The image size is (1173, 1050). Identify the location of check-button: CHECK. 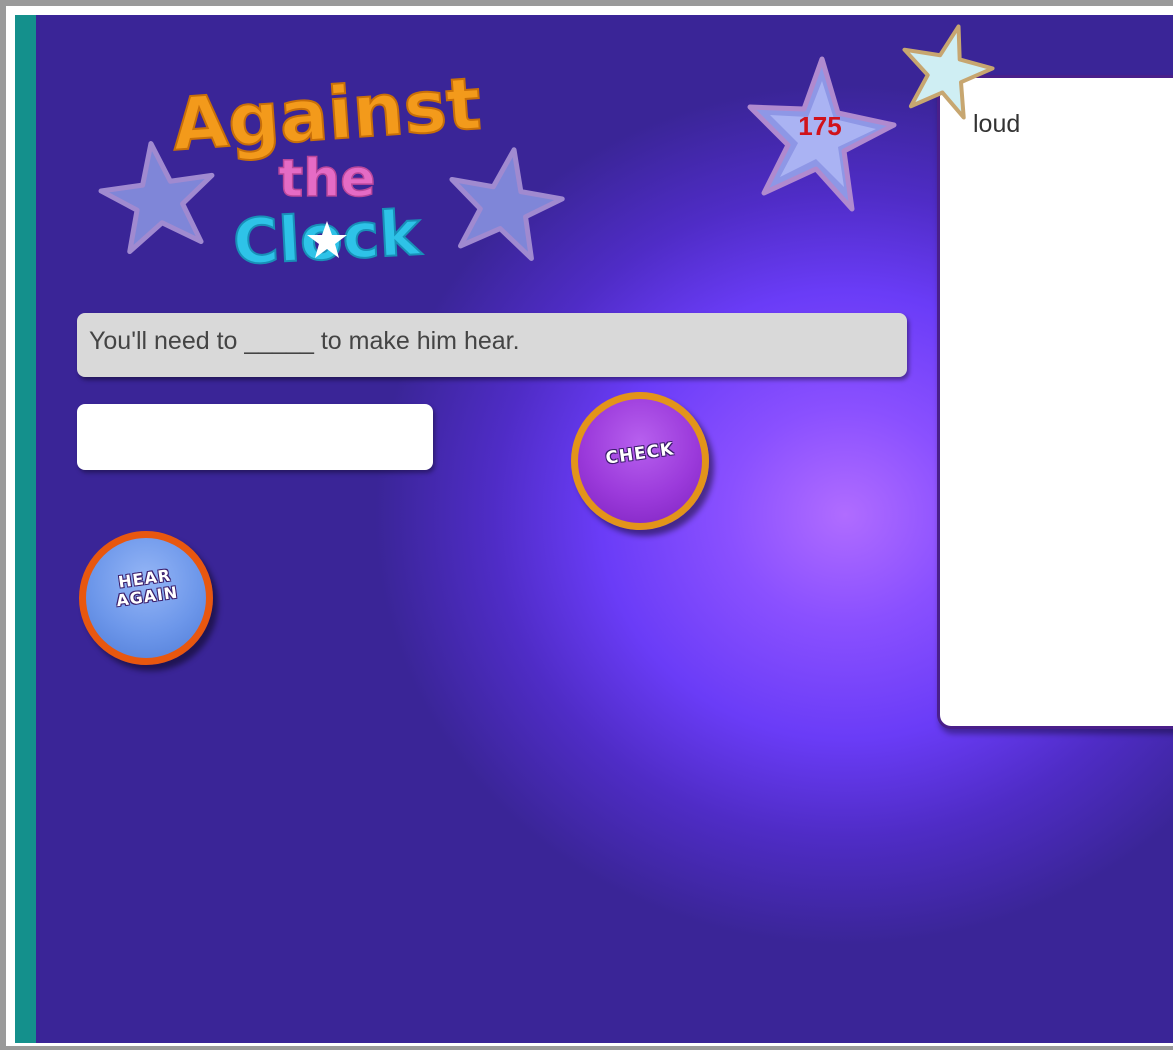
(640, 461).